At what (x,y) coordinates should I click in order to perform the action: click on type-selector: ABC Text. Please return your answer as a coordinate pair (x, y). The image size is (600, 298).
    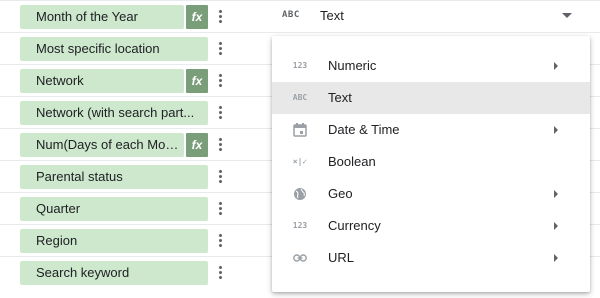
    Looking at the image, I should click on (432, 16).